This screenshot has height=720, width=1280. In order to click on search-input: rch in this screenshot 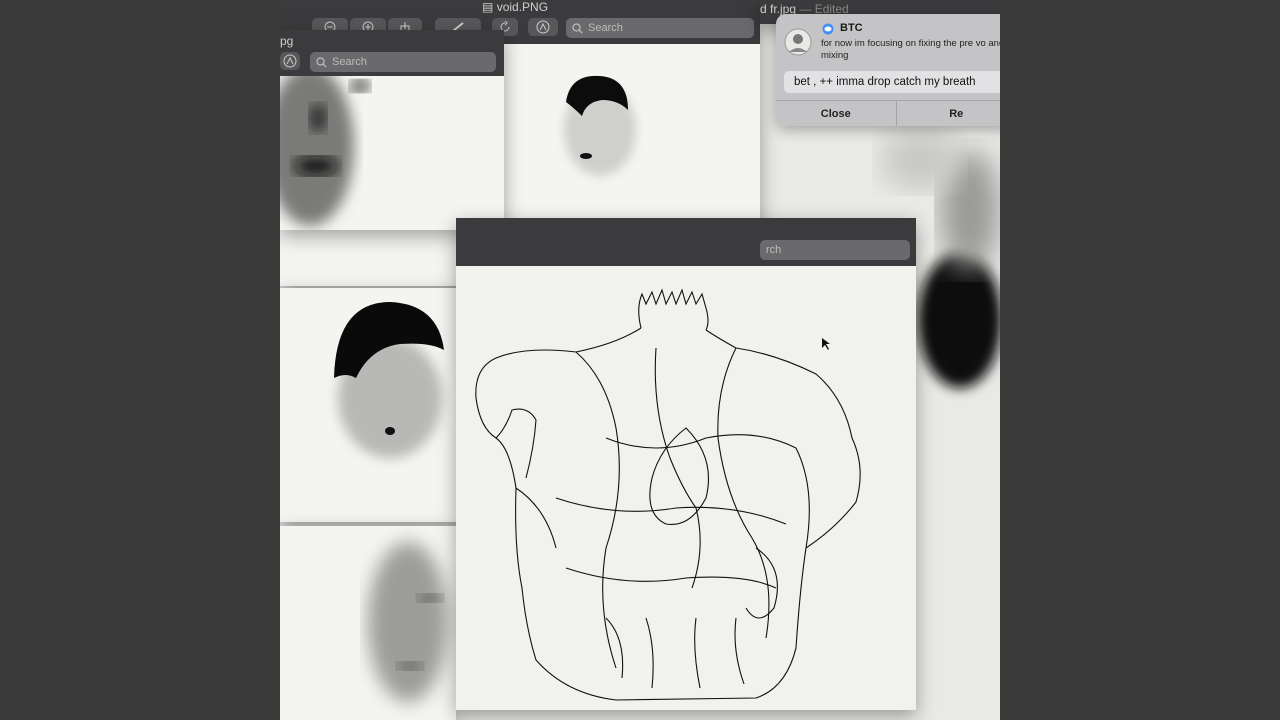, I will do `click(835, 250)`.